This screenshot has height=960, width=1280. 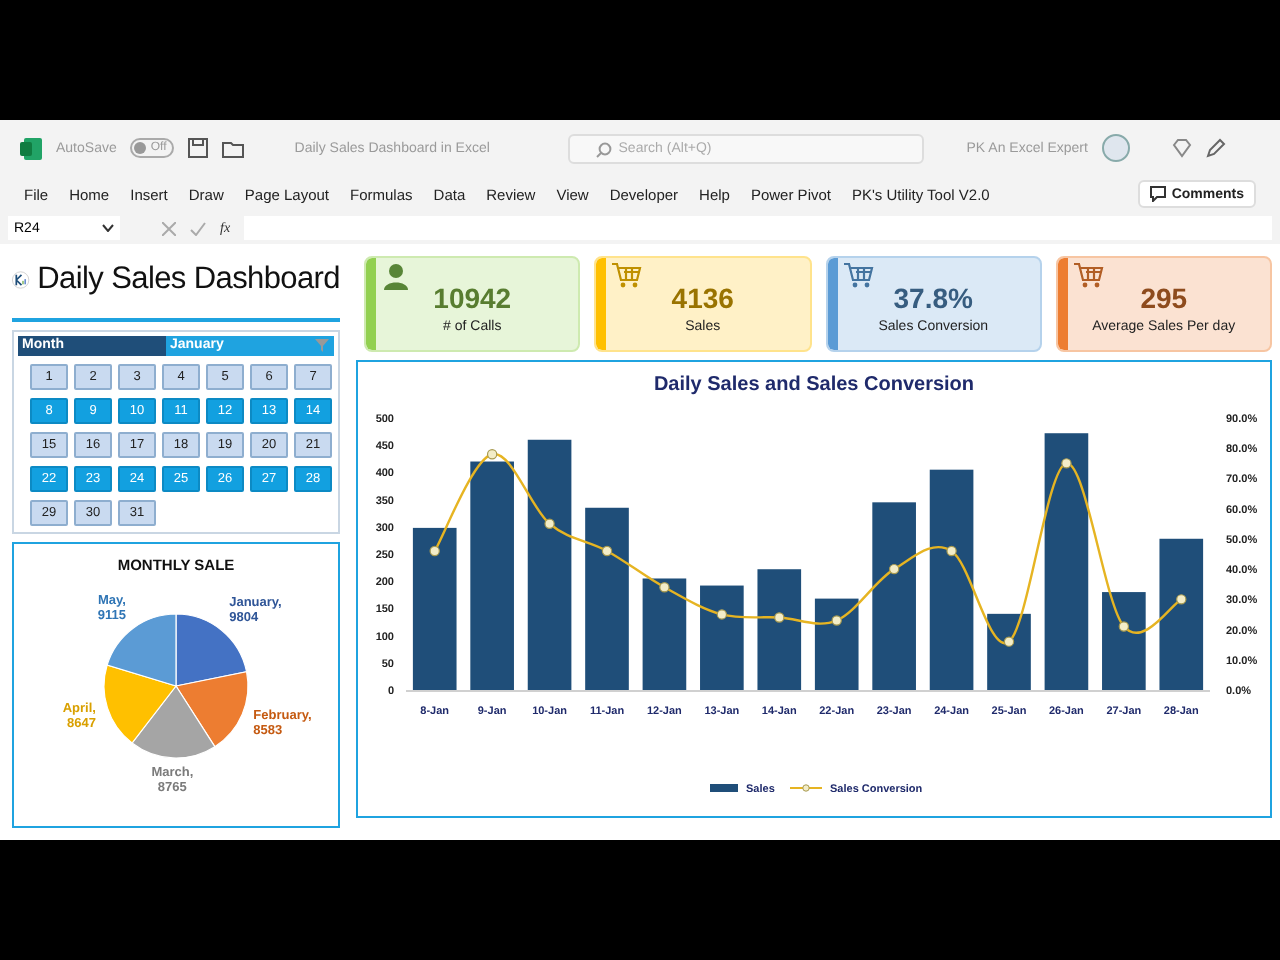 I want to click on cancel-icon, so click(x=169, y=228).